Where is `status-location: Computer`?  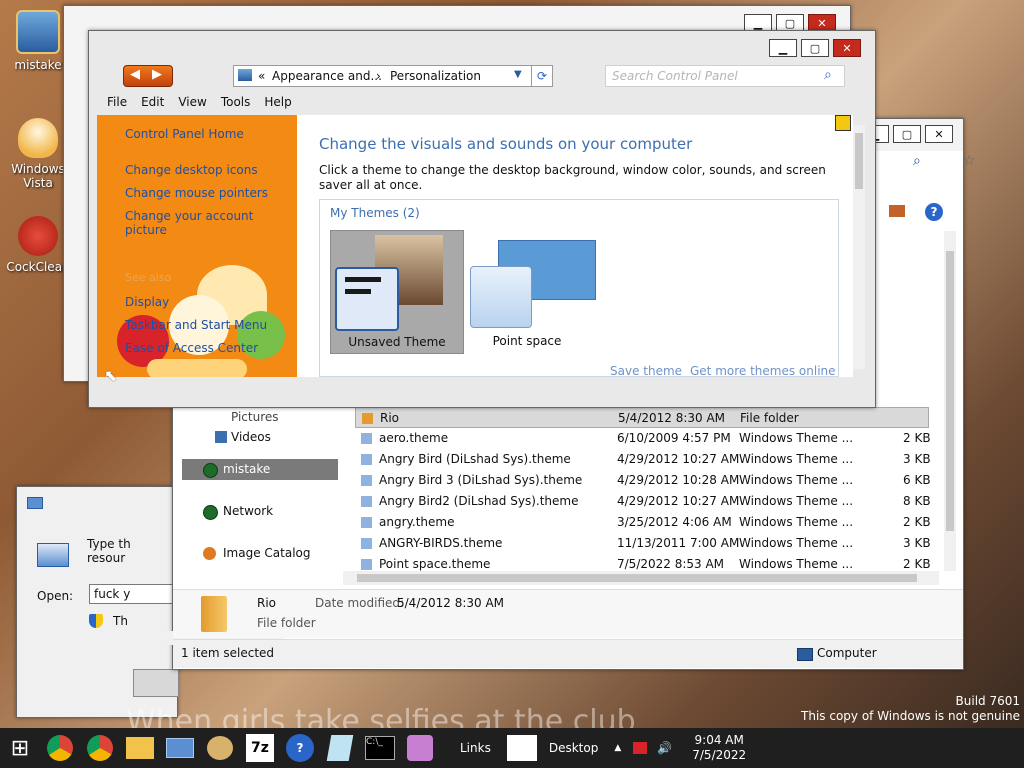
status-location: Computer is located at coordinates (847, 653).